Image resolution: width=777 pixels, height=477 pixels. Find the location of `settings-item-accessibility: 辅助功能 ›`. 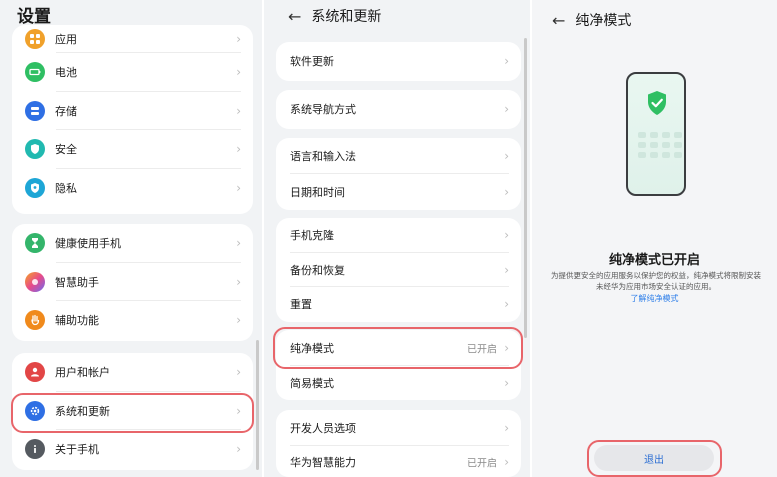

settings-item-accessibility: 辅助功能 › is located at coordinates (132, 320).